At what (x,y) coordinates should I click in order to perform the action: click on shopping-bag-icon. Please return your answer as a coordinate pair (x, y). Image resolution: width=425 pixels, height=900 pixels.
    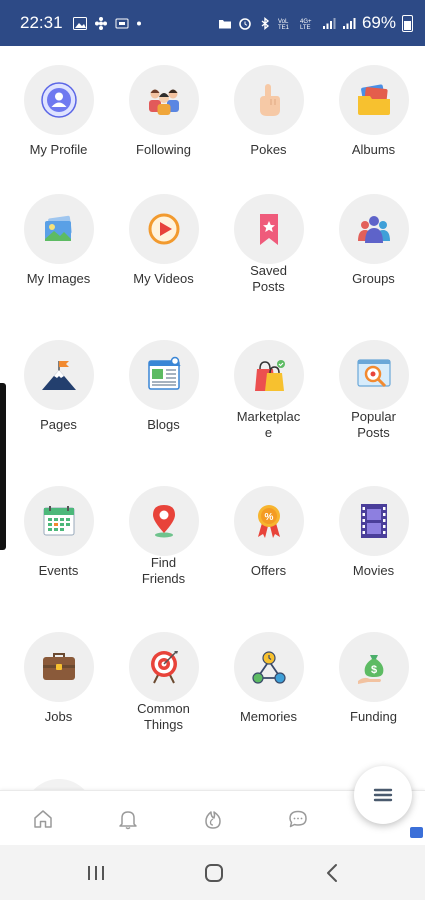
    Looking at the image, I should click on (269, 375).